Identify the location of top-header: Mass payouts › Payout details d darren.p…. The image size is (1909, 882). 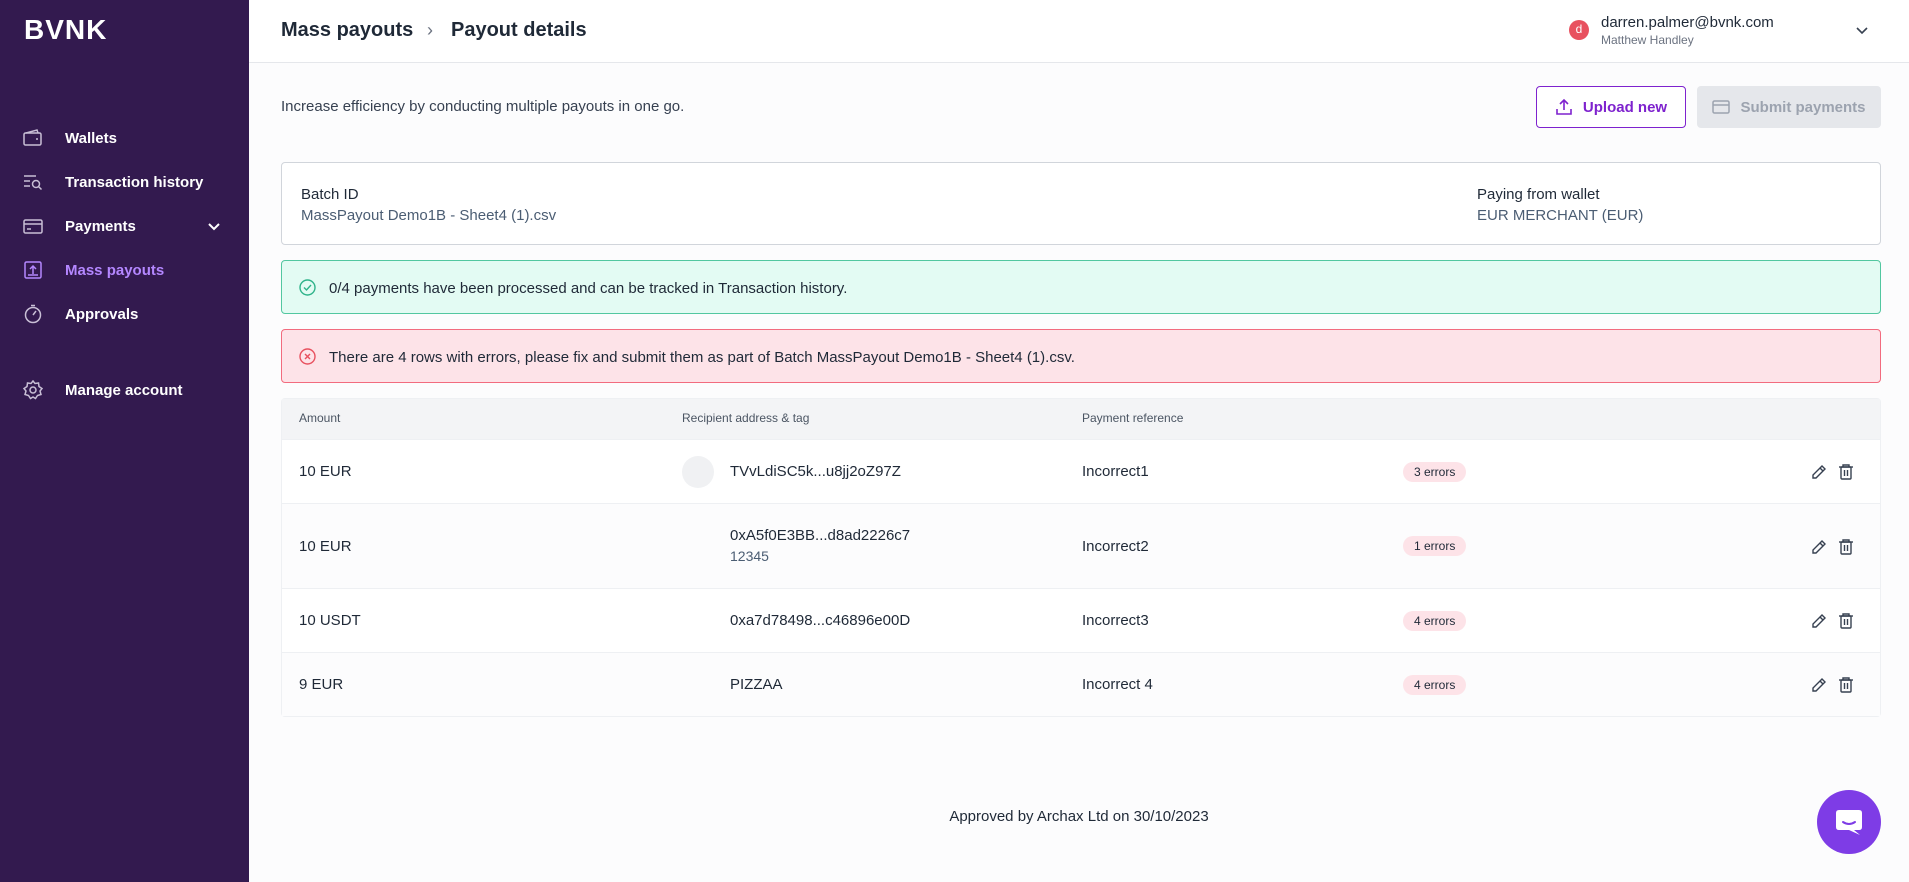
(1079, 31).